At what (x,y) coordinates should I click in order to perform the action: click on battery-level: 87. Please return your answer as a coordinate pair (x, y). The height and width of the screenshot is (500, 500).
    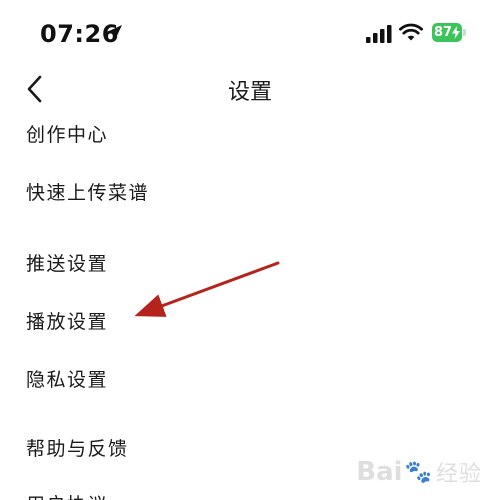
    Looking at the image, I should click on (443, 32).